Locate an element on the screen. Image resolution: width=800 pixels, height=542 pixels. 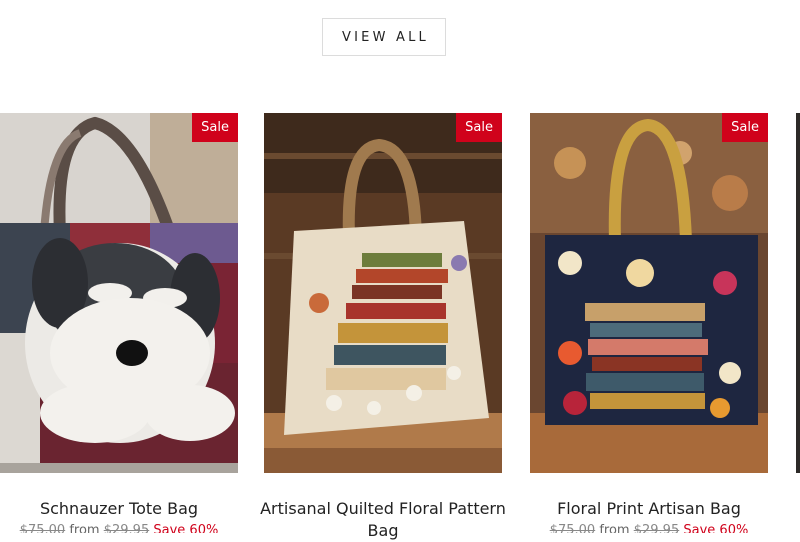
product-title: Floral Print Artisan Bag is located at coordinates (649, 509).